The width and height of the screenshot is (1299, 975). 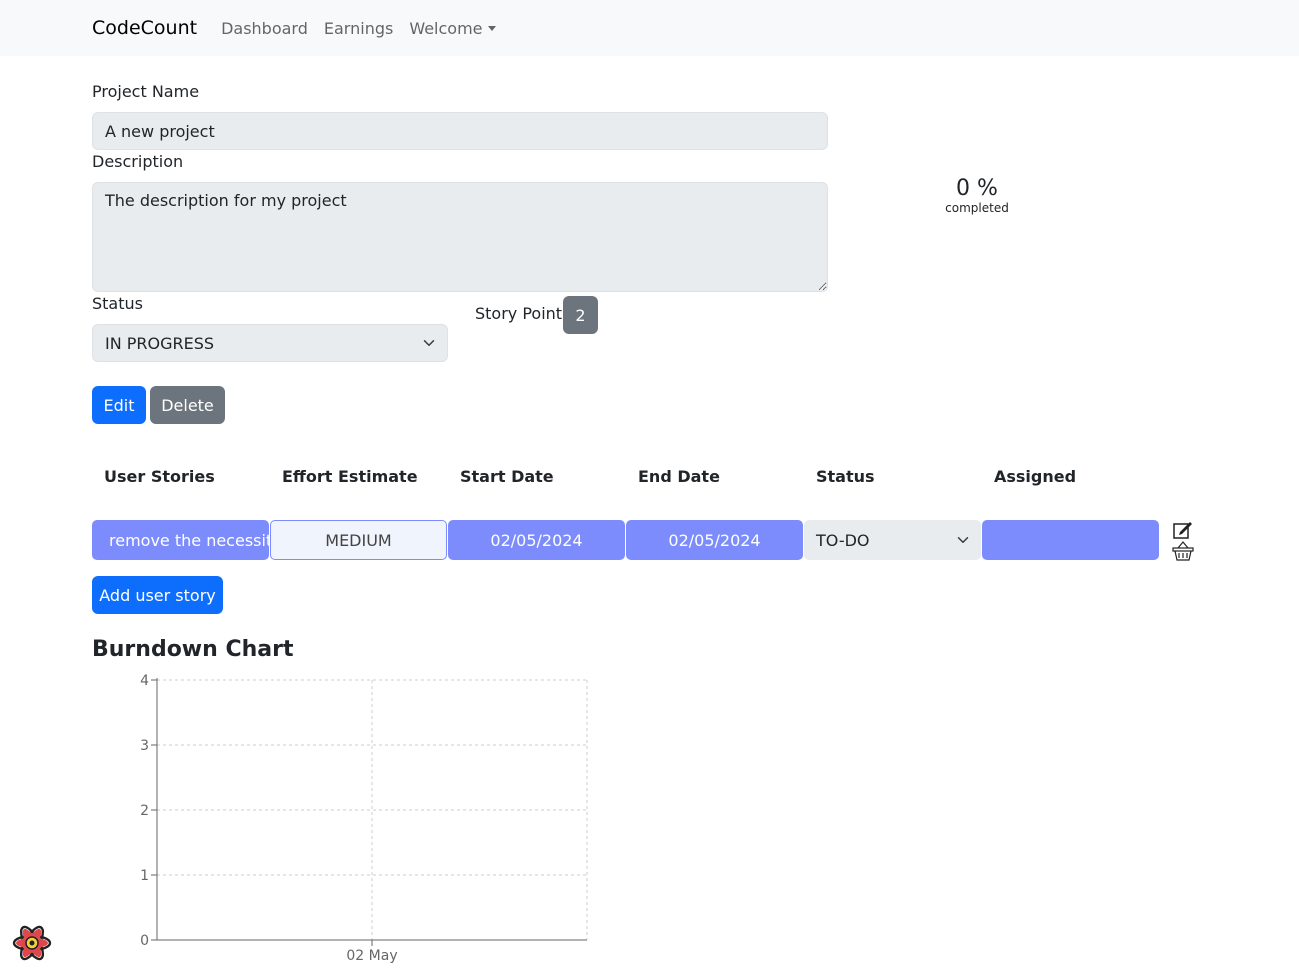 What do you see at coordinates (117, 303) in the screenshot?
I see `status-label: Status` at bounding box center [117, 303].